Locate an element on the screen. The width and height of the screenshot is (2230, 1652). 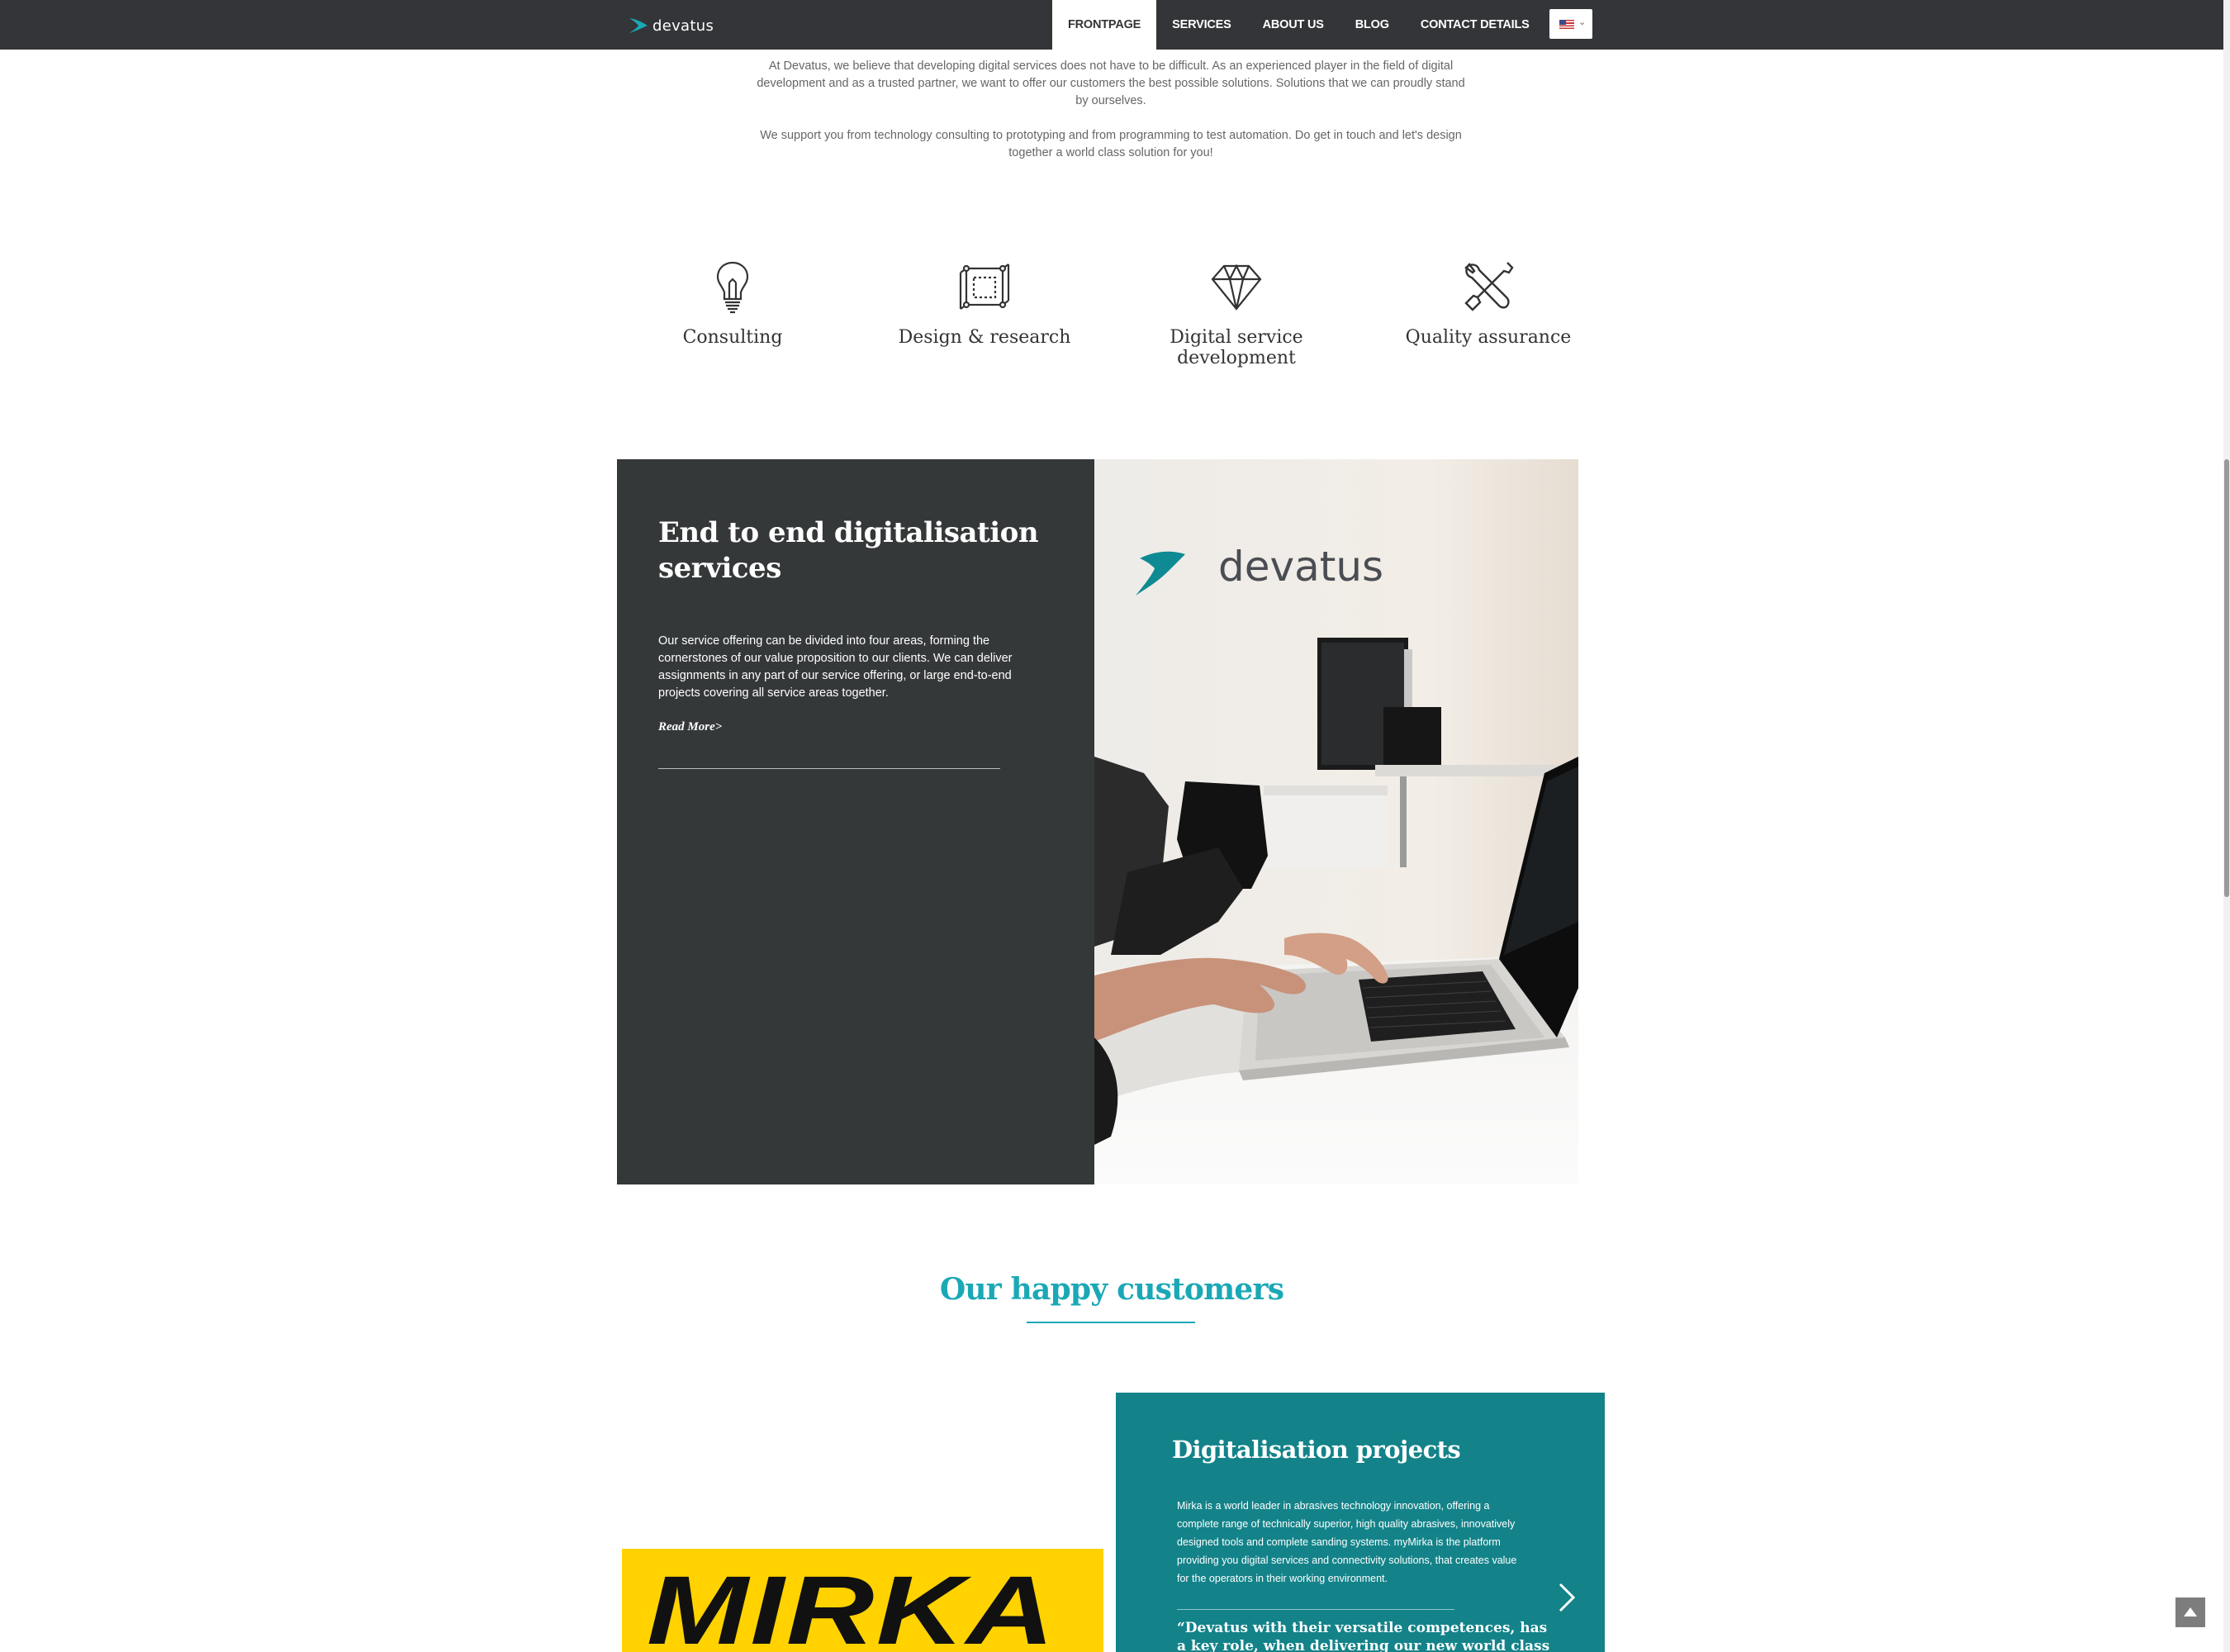
devatus-logo: devatus is located at coordinates (671, 25).